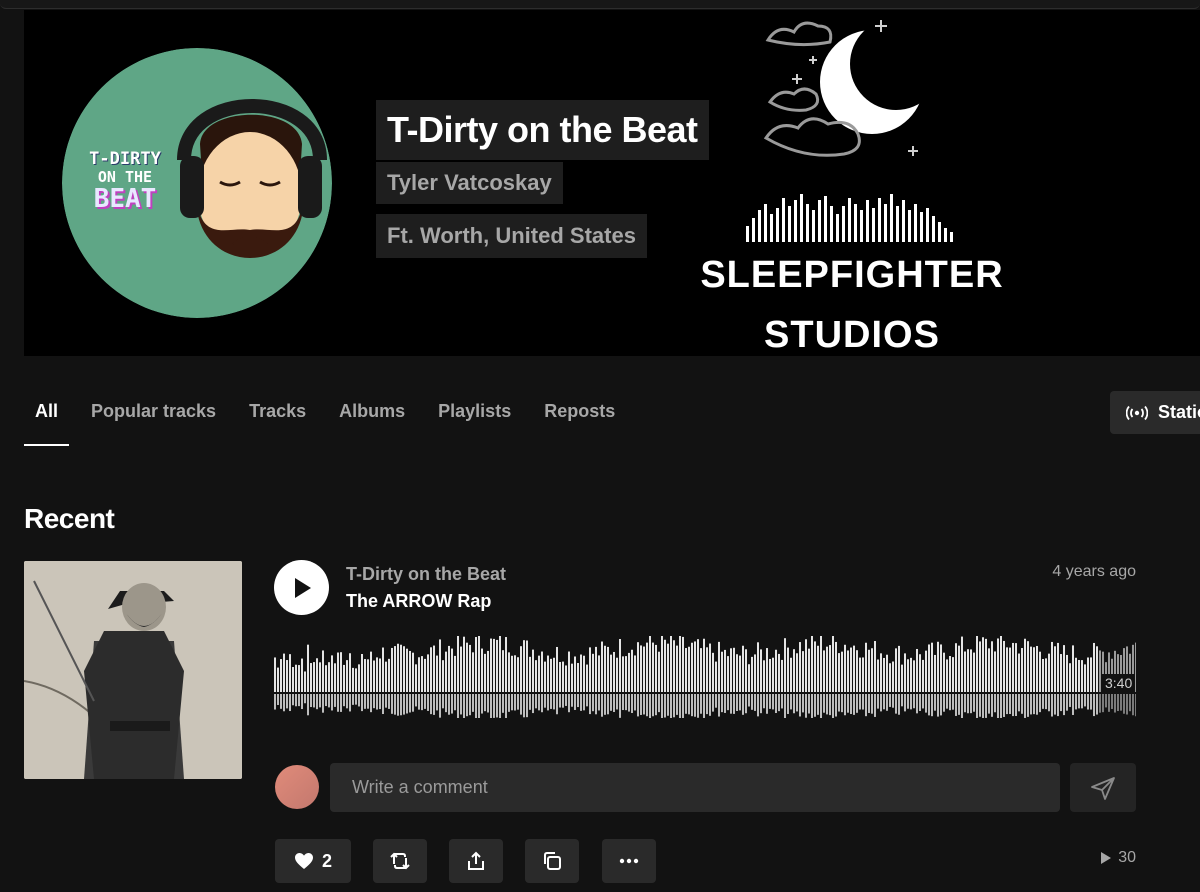  Describe the element at coordinates (277, 415) in the screenshot. I see `tab-tracks: Tracks` at that location.